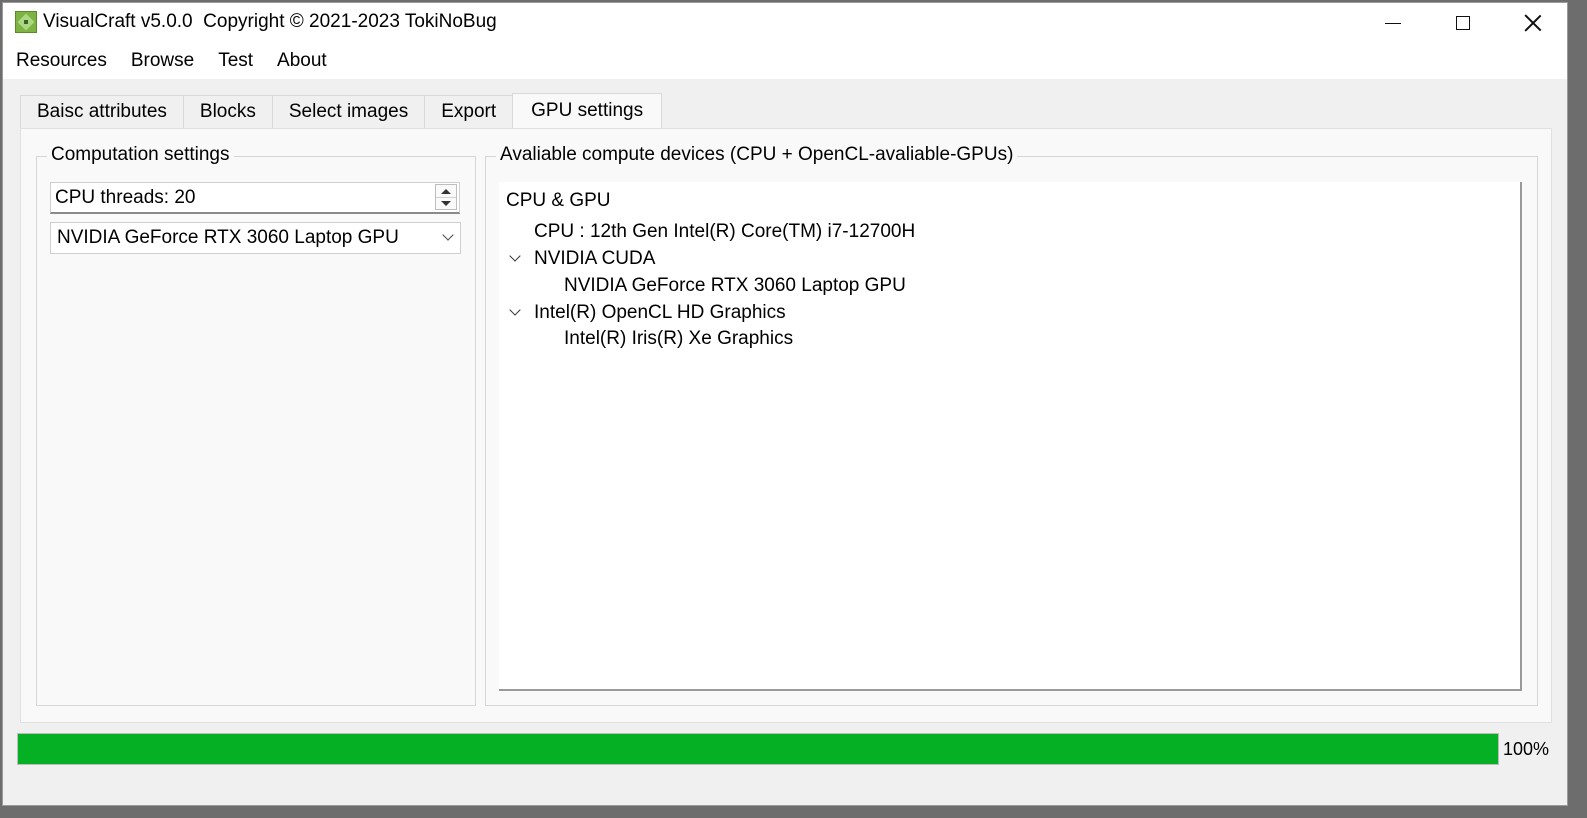 Image resolution: width=1587 pixels, height=818 pixels. What do you see at coordinates (125, 197) in the screenshot?
I see `cpu-threads-value: CPU threads: 20` at bounding box center [125, 197].